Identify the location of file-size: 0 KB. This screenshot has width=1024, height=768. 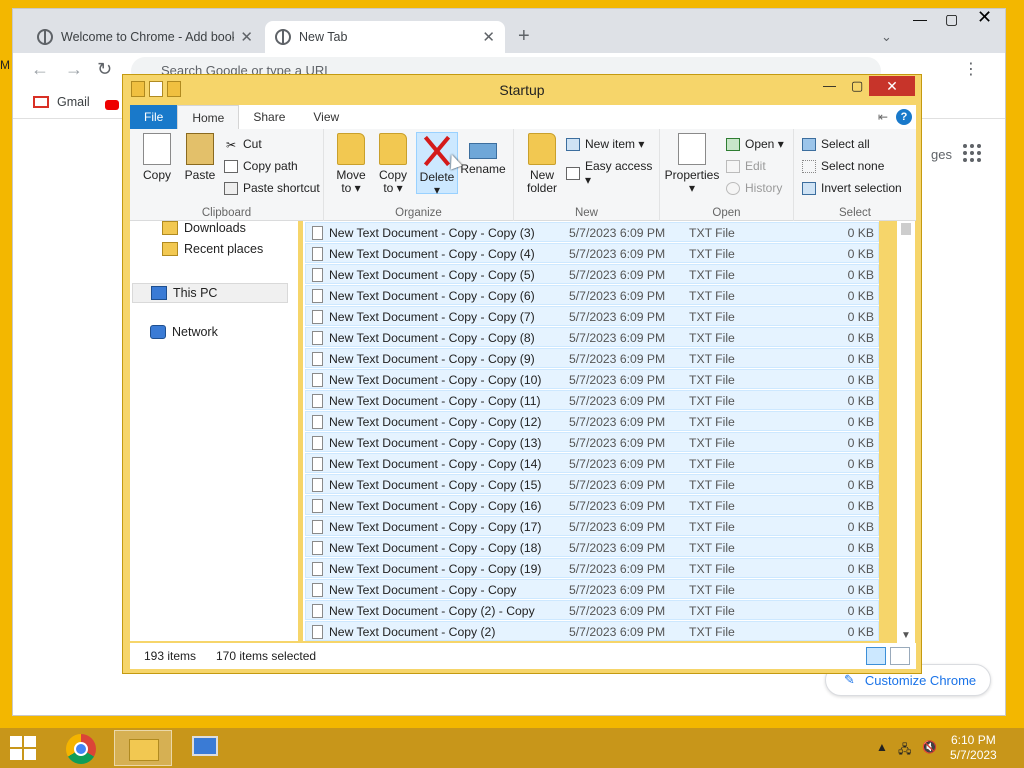
(860, 380).